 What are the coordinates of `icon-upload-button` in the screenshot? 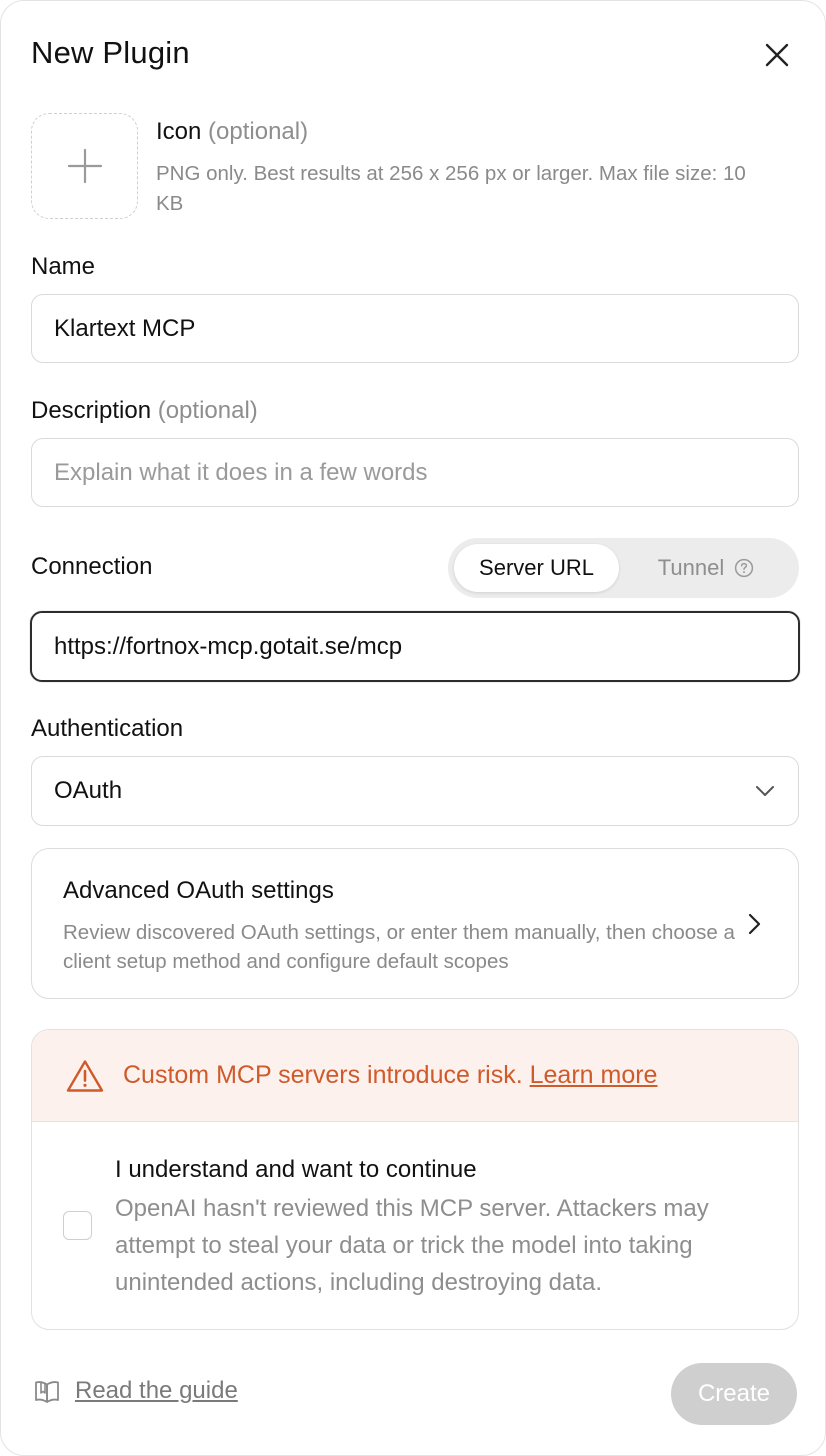 It's located at (84, 166).